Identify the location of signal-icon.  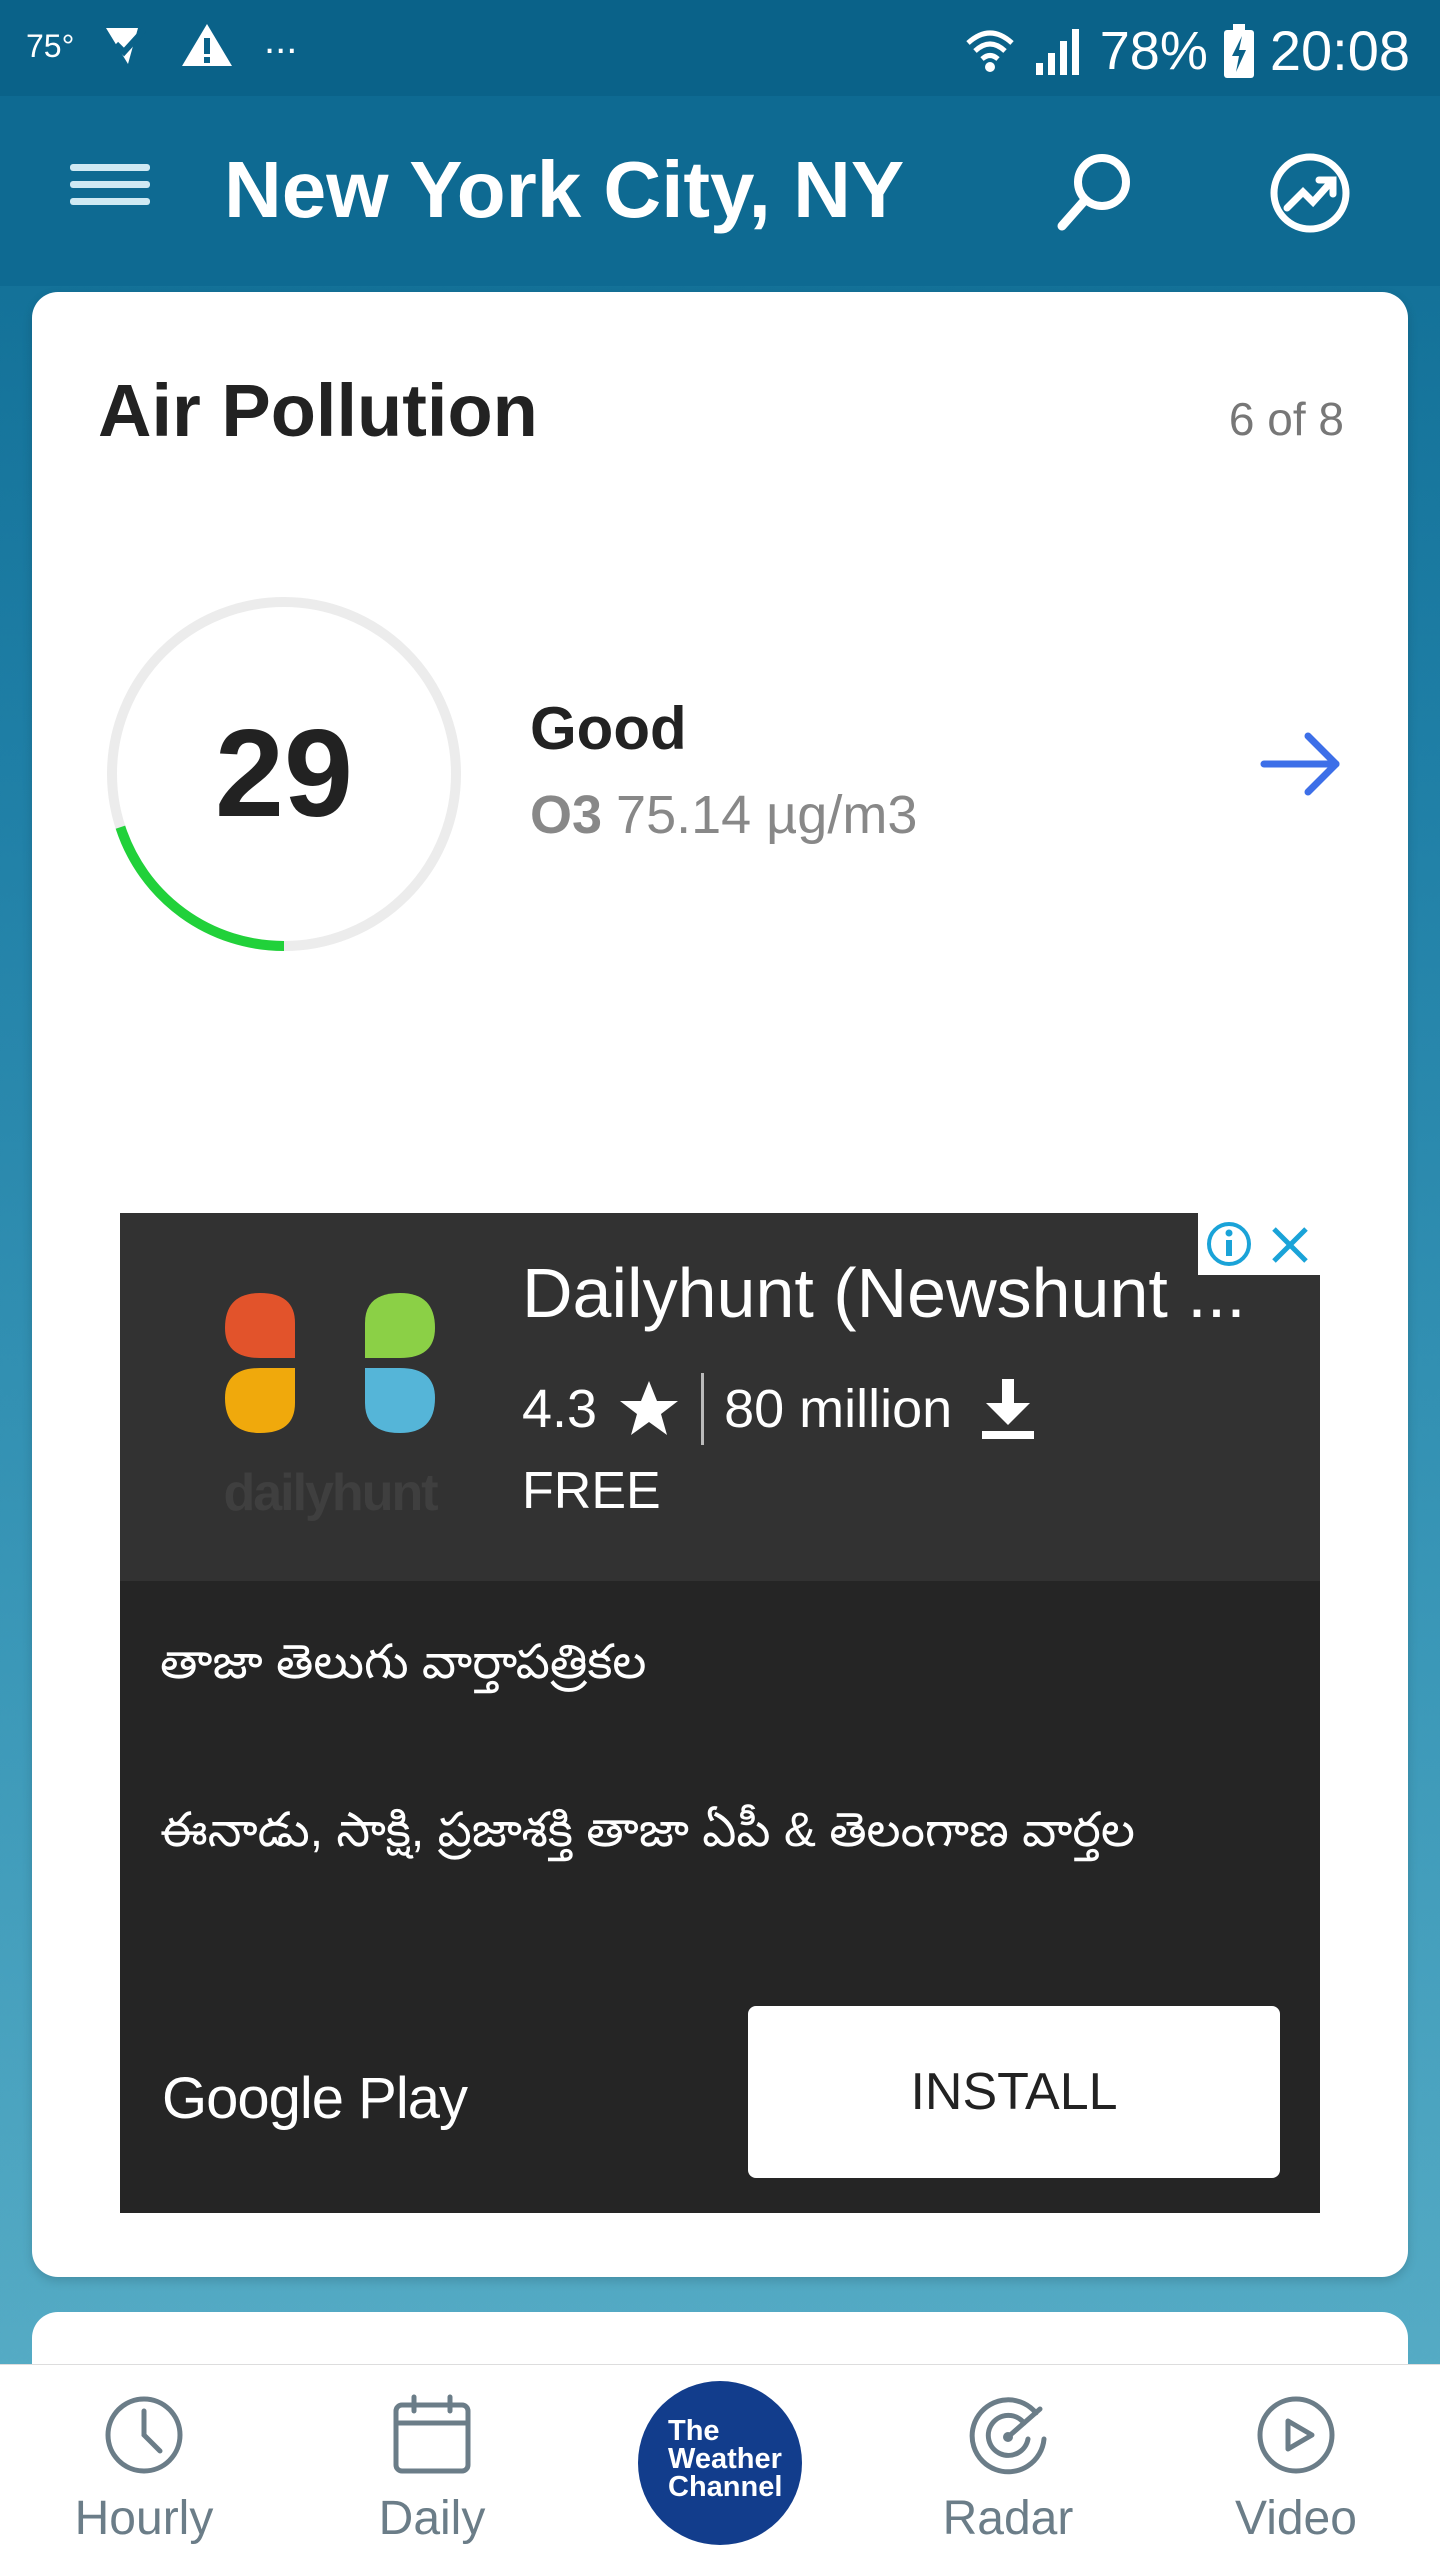
(1057, 51).